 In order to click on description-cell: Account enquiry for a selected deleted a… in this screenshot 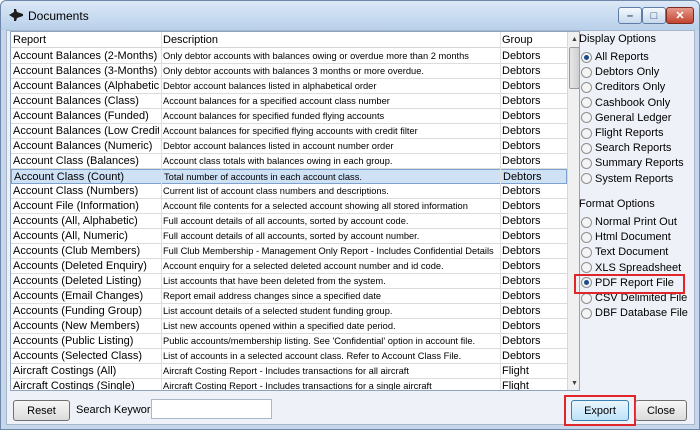, I will do `click(303, 266)`.